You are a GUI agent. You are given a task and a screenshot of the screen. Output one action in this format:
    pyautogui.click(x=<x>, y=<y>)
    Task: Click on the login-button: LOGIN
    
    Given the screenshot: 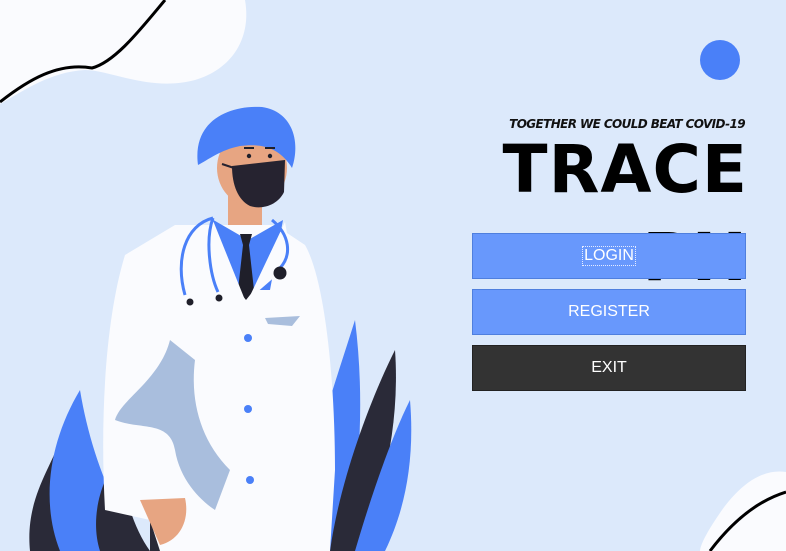 What is the action you would take?
    pyautogui.click(x=609, y=256)
    